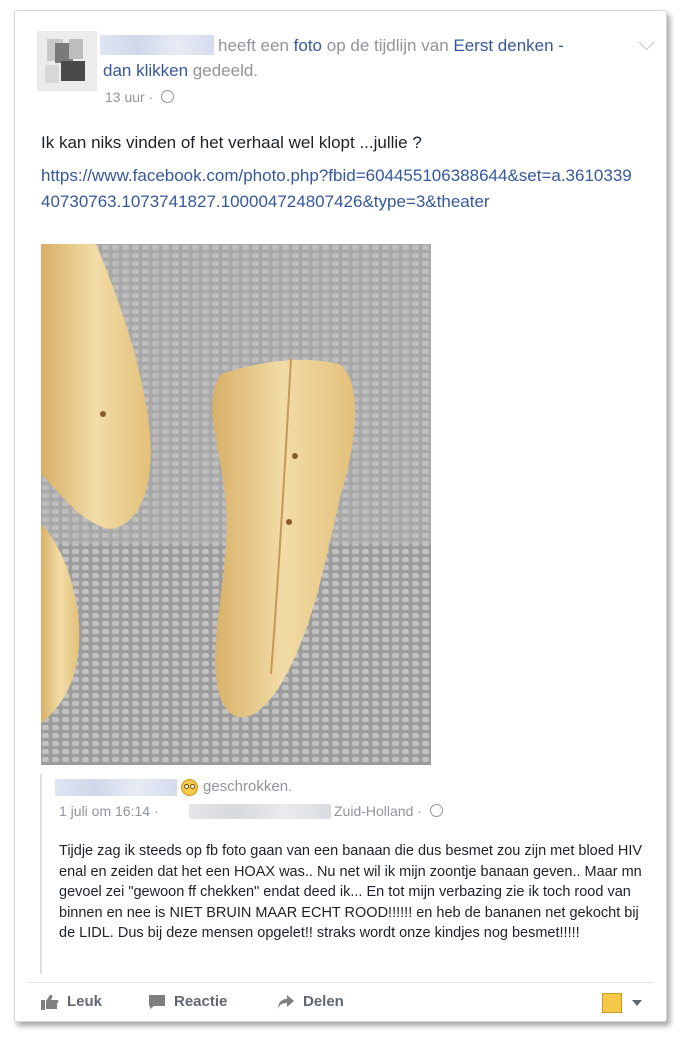  What do you see at coordinates (387, 45) in the screenshot?
I see `header-text-2: op de tijdlijn van` at bounding box center [387, 45].